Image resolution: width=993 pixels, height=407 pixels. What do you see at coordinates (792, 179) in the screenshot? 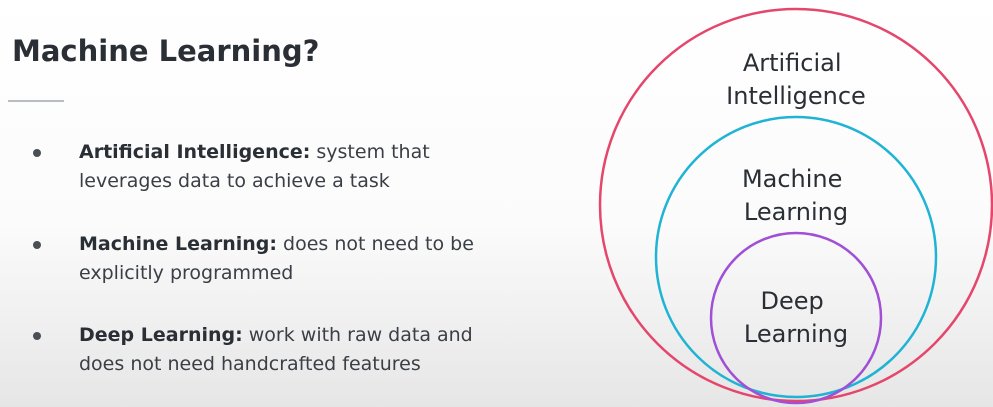
I see `machine-learning-label-line1: Machine` at bounding box center [792, 179].